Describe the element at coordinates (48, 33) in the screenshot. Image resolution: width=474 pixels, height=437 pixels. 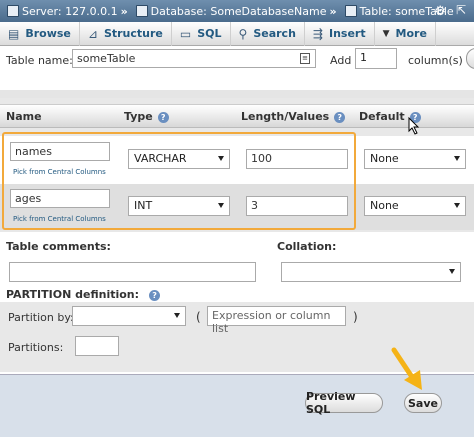
I see `tab-label: Browse` at that location.